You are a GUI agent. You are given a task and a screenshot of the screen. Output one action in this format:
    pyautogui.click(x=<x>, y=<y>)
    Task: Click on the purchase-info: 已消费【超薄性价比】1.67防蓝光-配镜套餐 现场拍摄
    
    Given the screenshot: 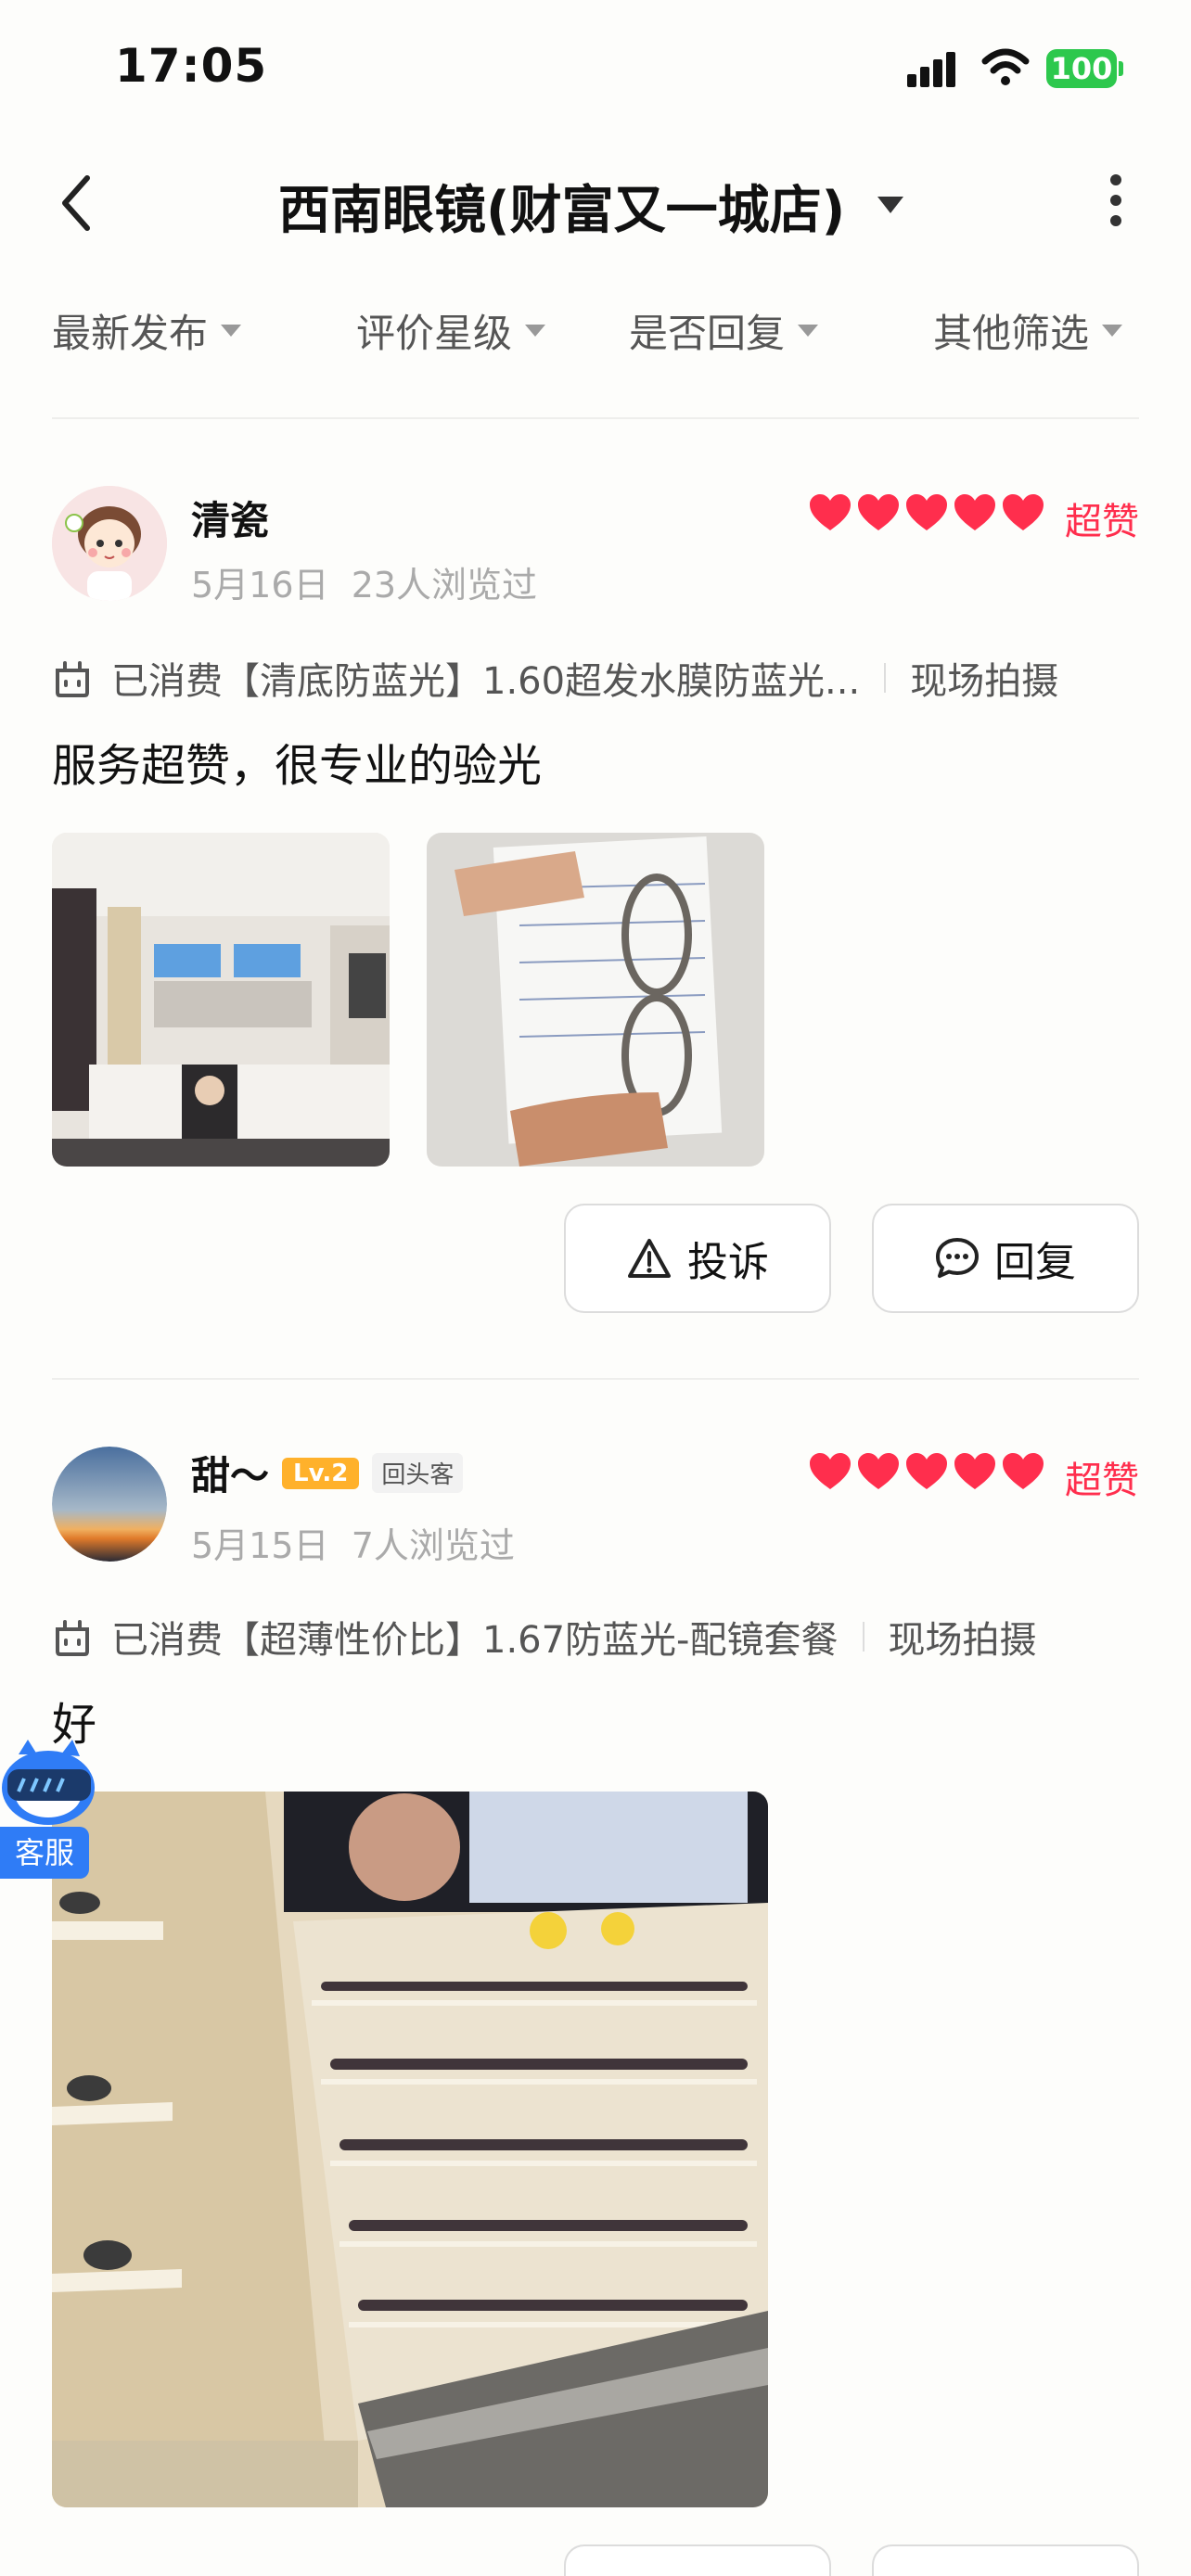 What is the action you would take?
    pyautogui.click(x=545, y=1637)
    